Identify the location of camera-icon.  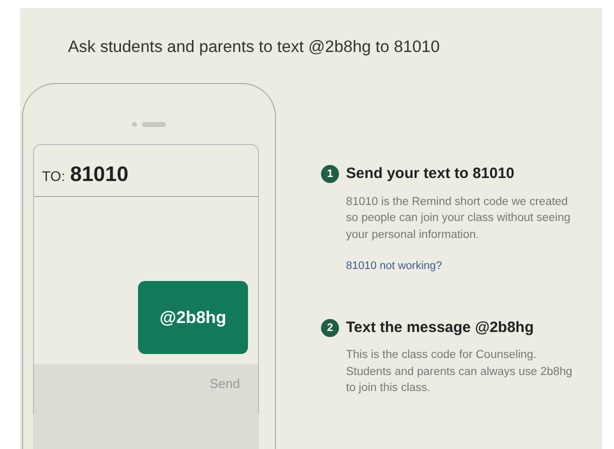
(134, 124).